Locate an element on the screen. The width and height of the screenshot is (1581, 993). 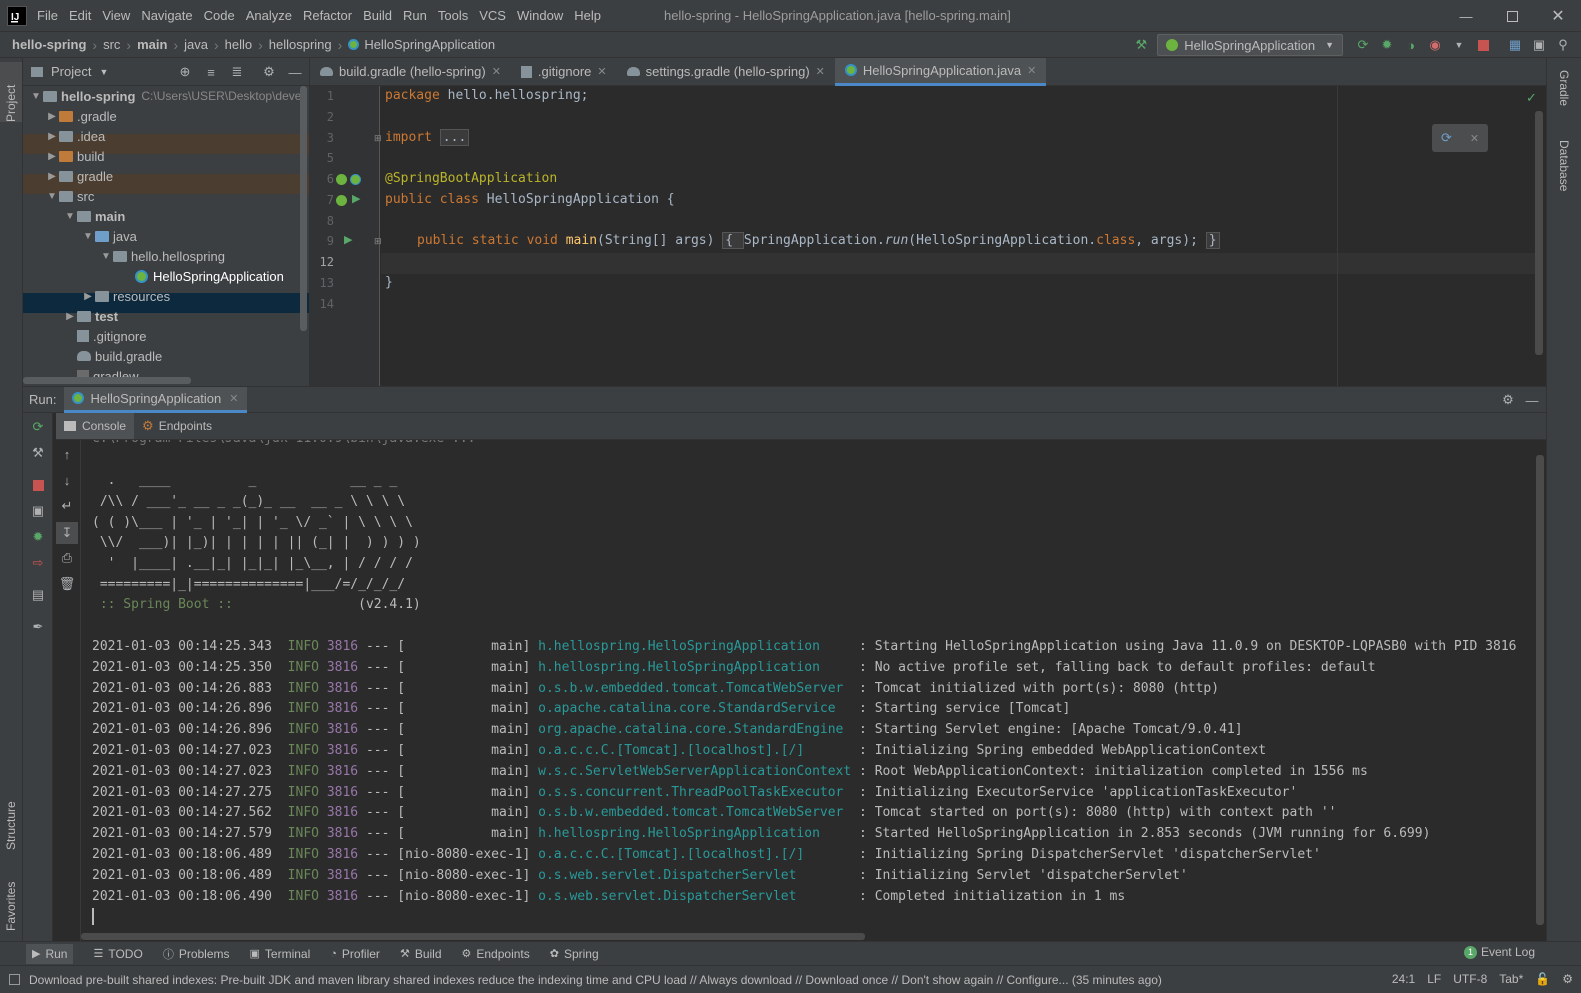
favorites-tool-button: Favorites is located at coordinates (11, 897).